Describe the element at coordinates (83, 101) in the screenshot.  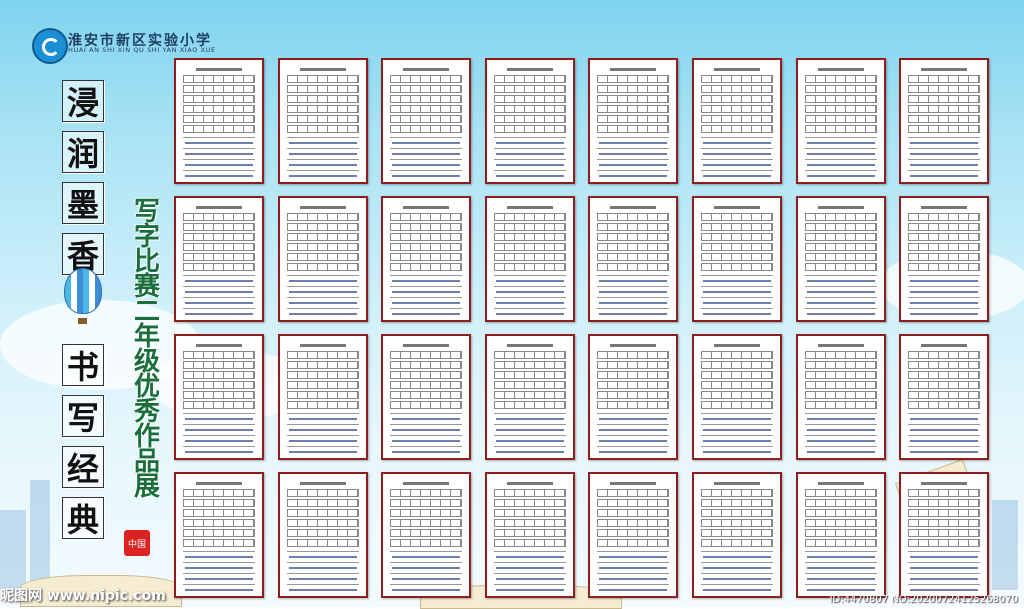
I see `title-char: 浸` at that location.